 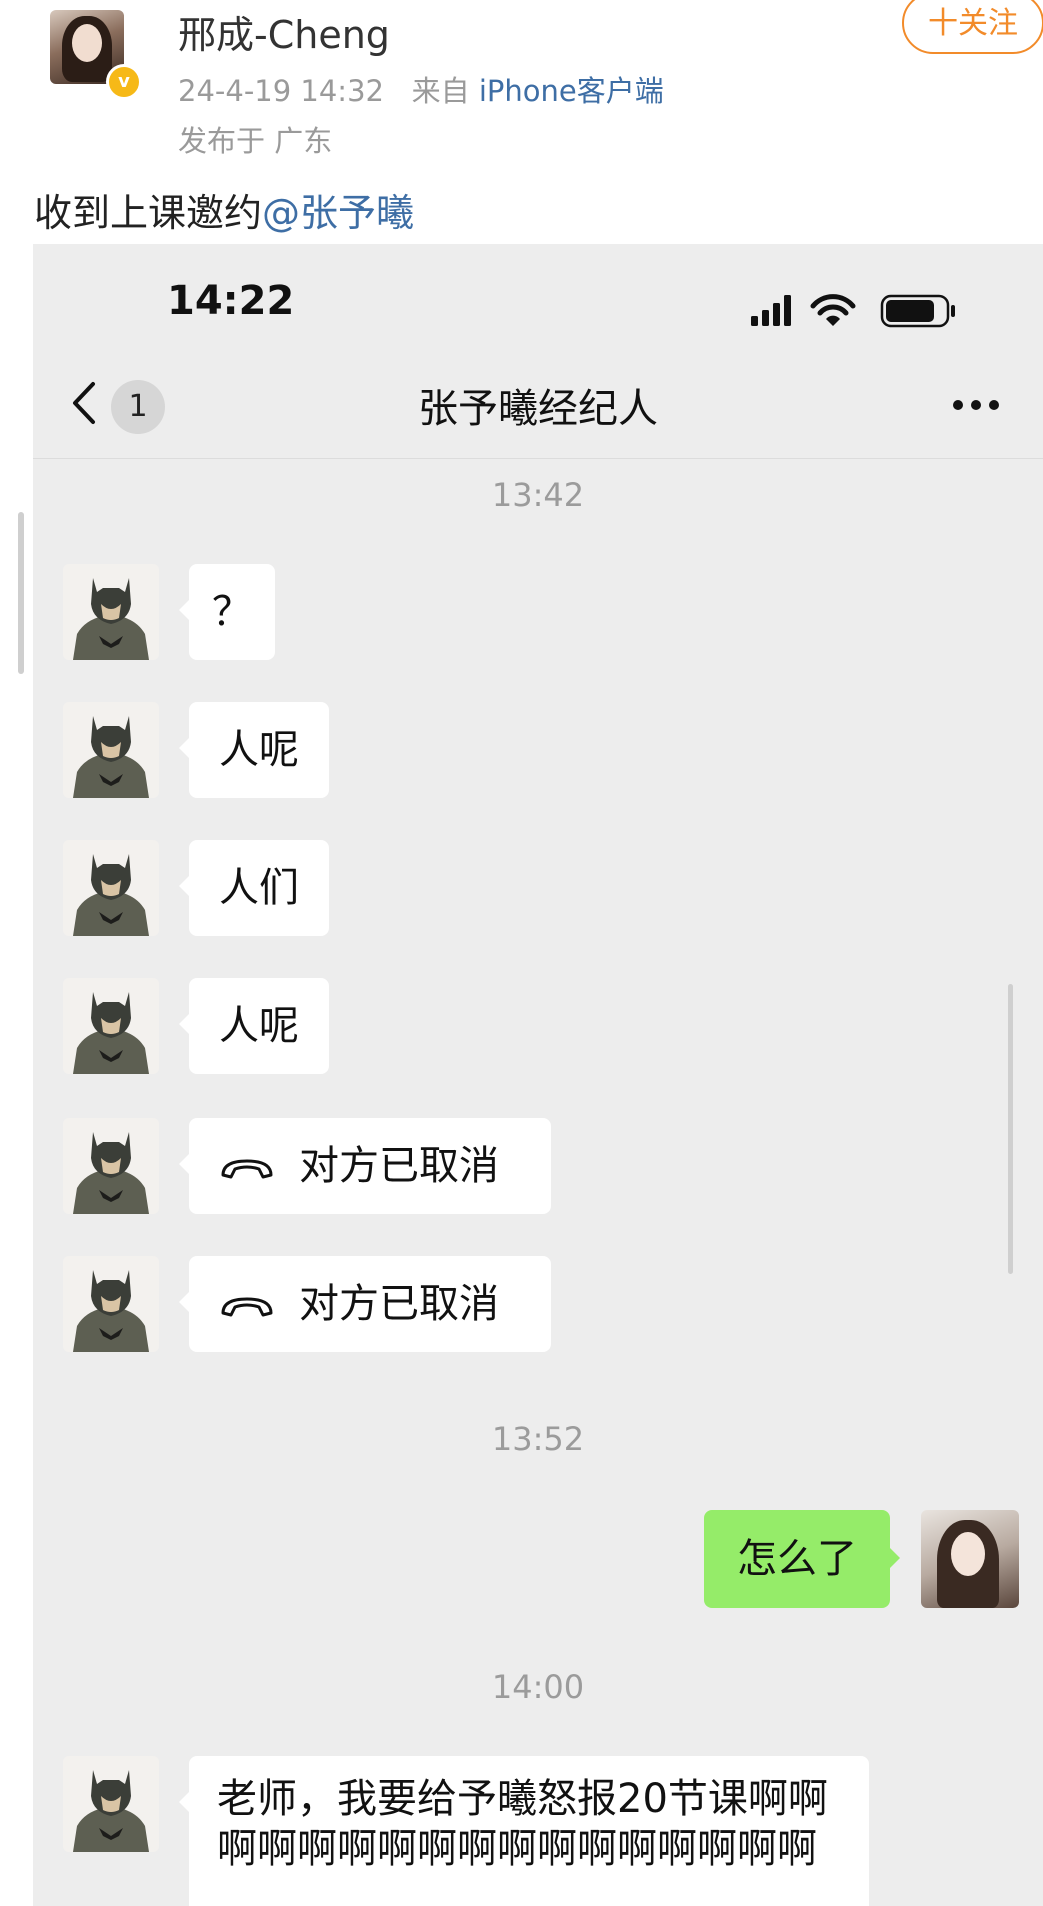 What do you see at coordinates (1010, 1129) in the screenshot?
I see `chat-scrollbar` at bounding box center [1010, 1129].